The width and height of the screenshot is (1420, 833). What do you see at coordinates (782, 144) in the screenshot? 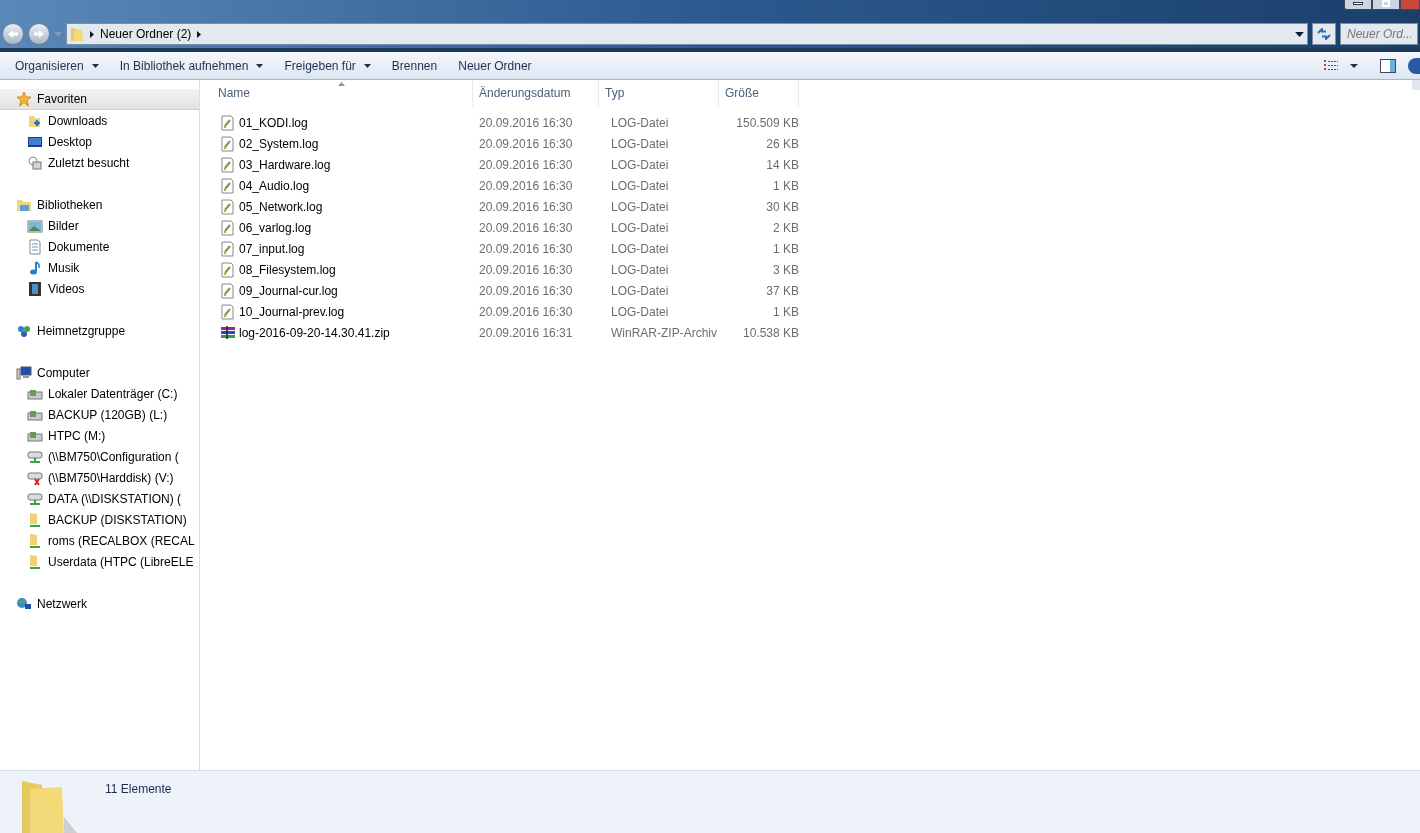
I see `table-cell-text: 26 KB` at bounding box center [782, 144].